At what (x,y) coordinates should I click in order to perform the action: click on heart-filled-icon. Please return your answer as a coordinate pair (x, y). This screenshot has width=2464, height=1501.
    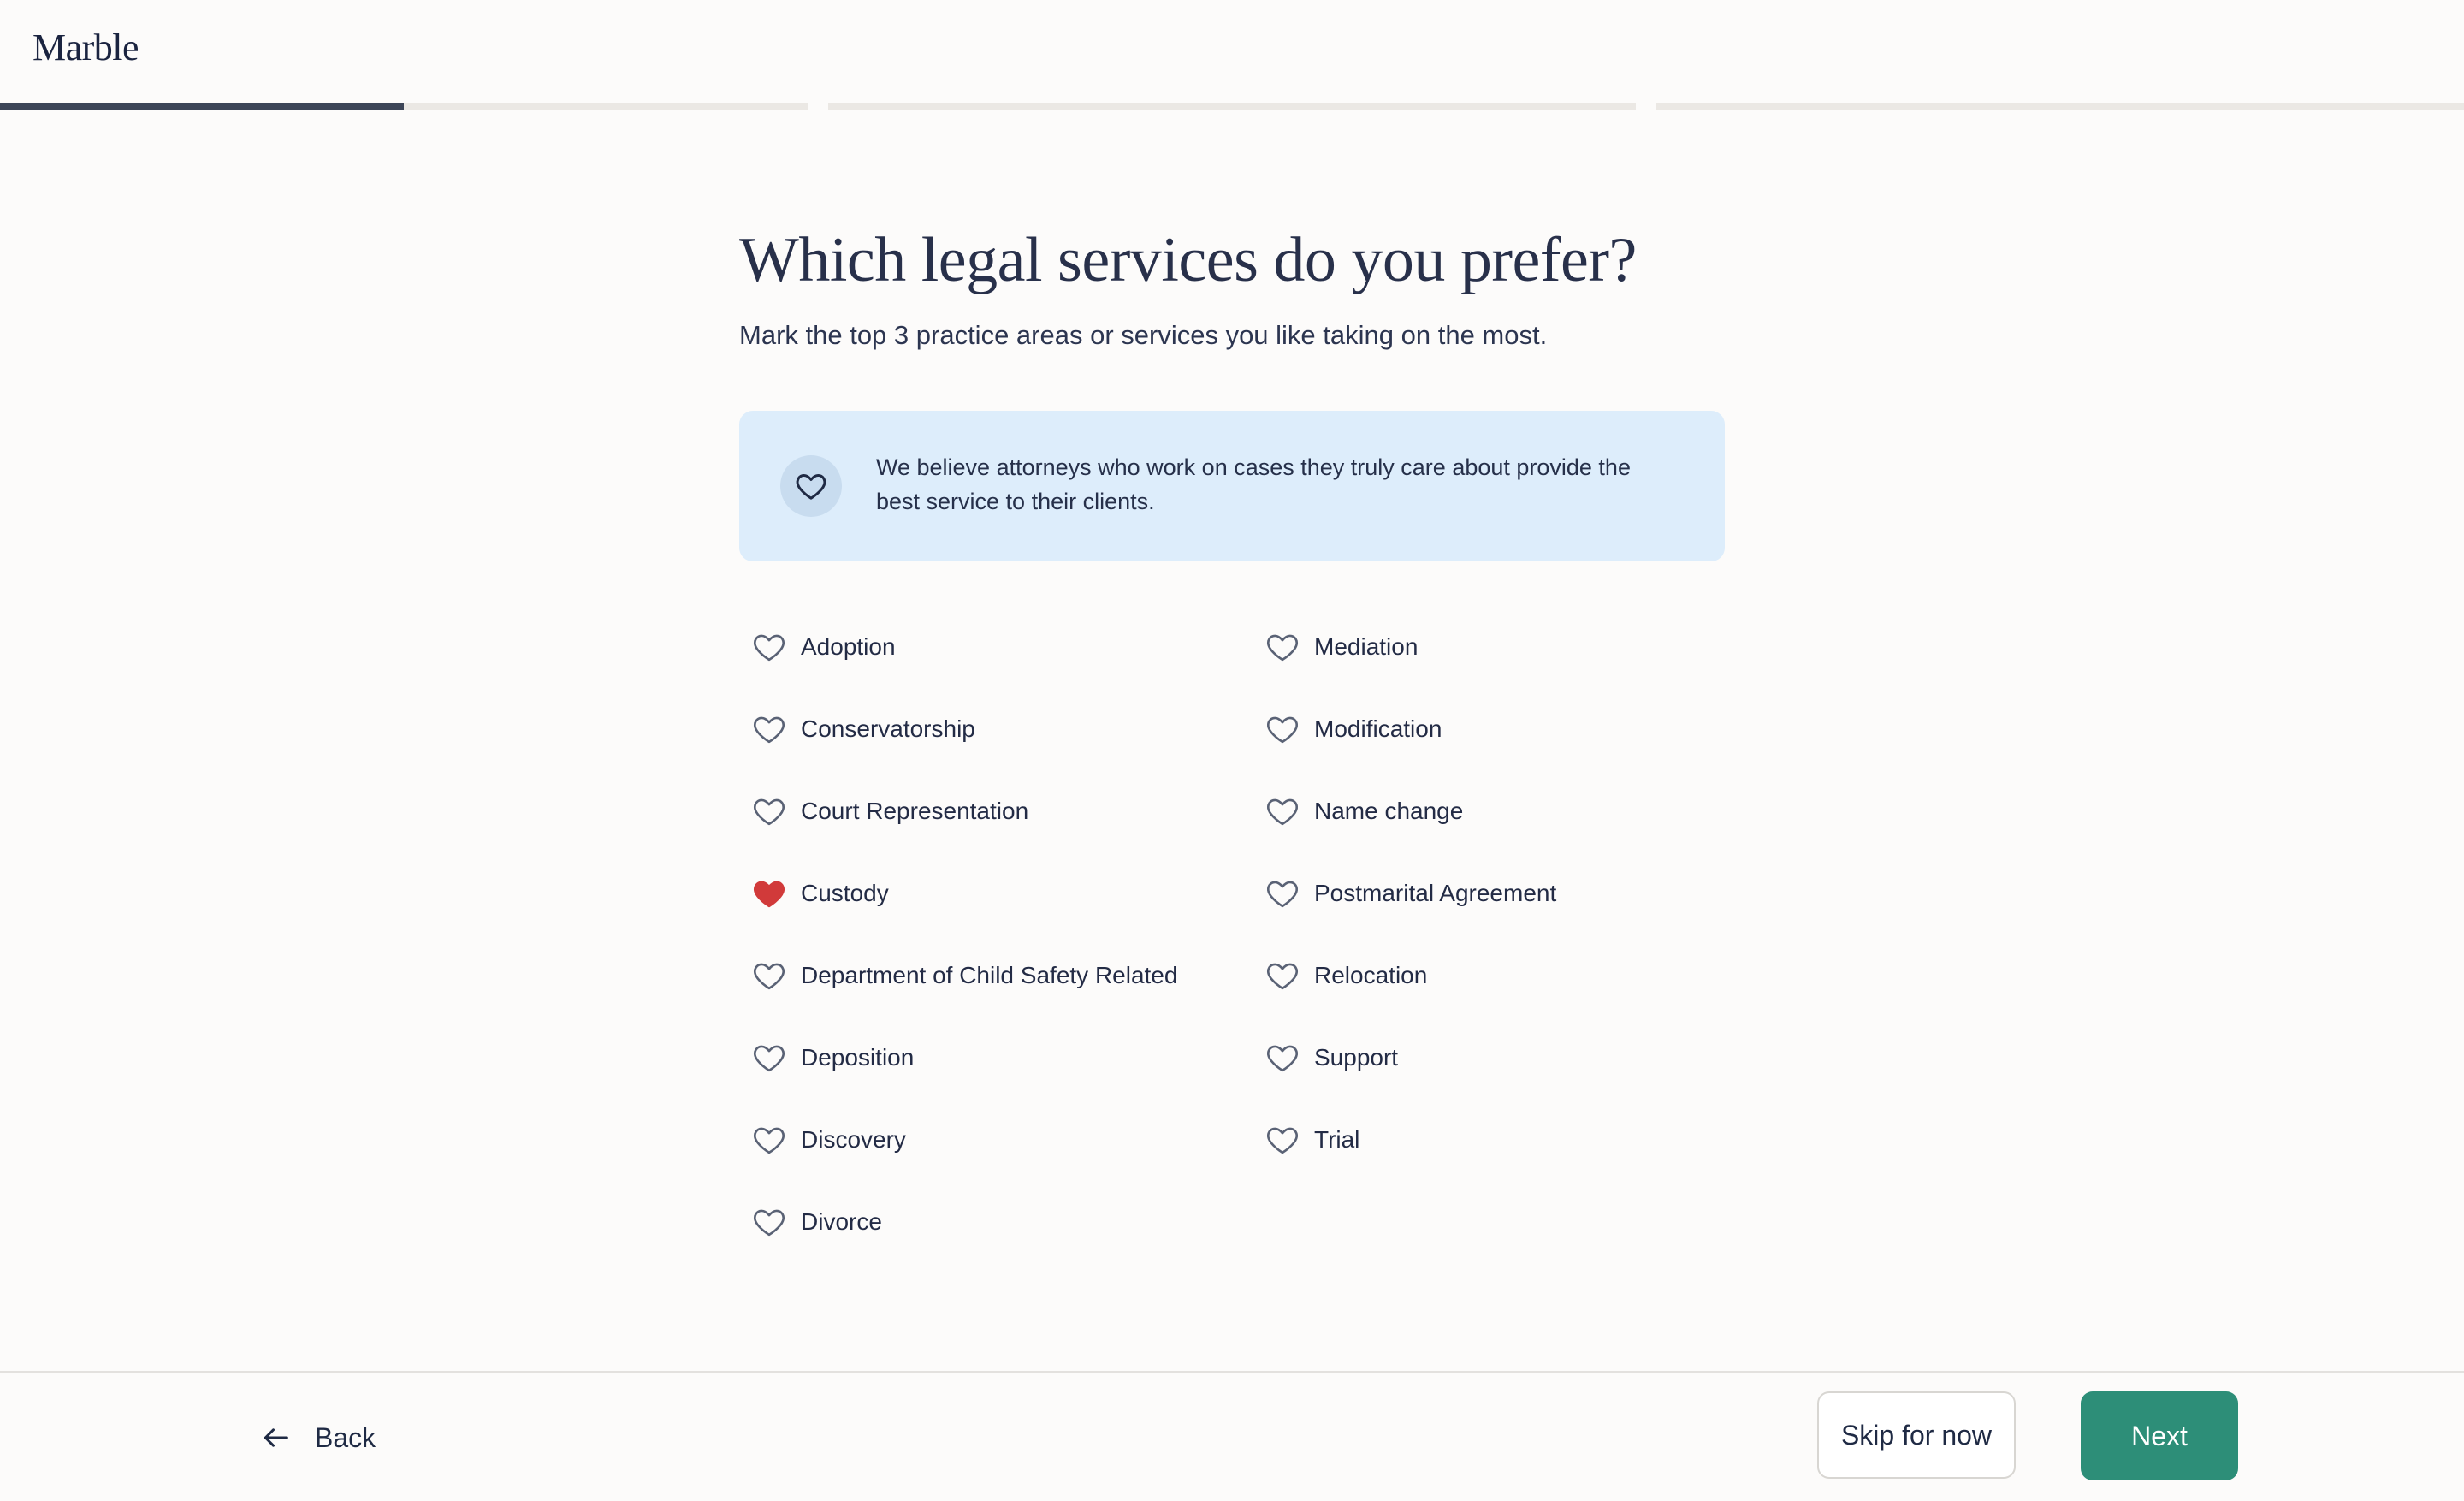
    Looking at the image, I should click on (769, 893).